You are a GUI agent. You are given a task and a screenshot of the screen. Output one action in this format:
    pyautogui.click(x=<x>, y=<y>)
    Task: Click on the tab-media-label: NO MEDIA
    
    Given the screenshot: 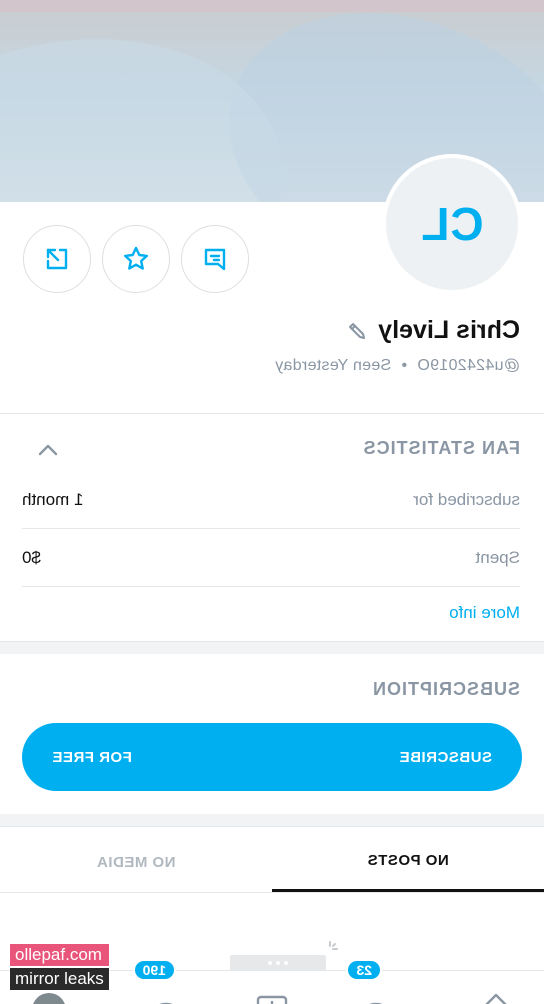 What is the action you would take?
    pyautogui.click(x=136, y=862)
    